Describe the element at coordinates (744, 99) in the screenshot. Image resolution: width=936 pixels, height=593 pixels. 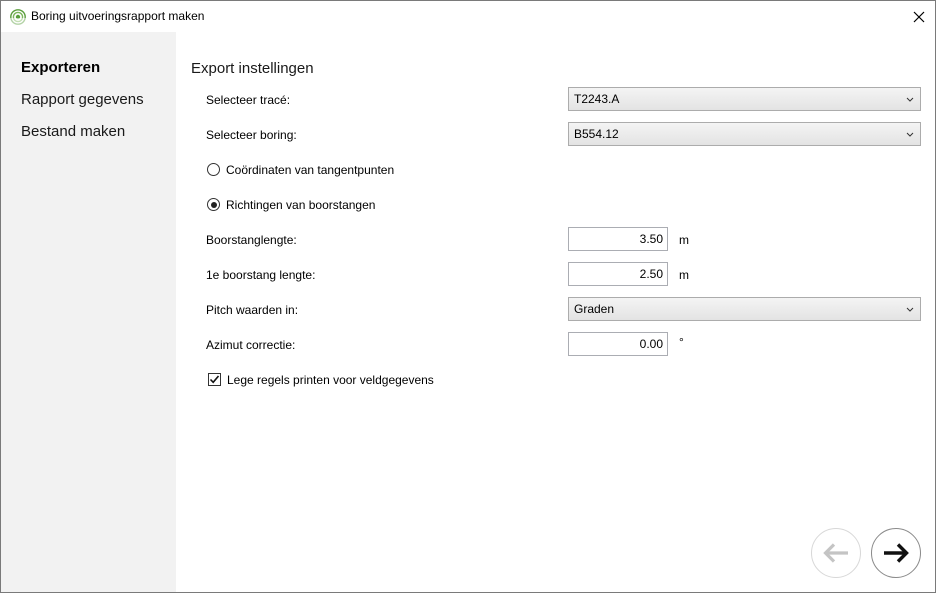
I see `trace-select: T2243.A` at that location.